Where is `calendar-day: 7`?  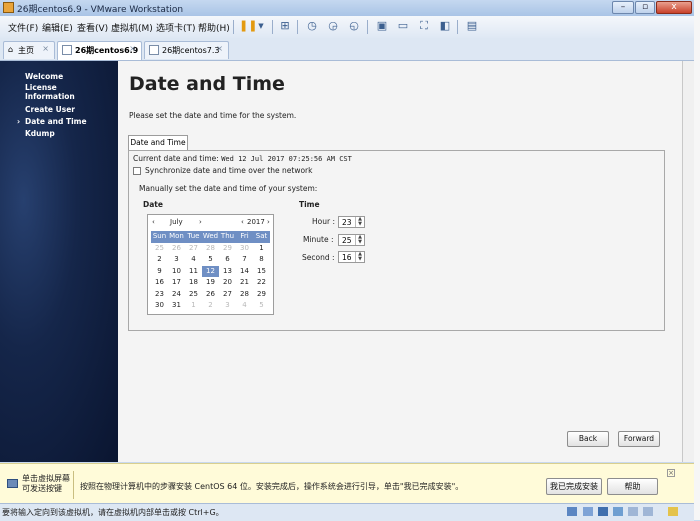 calendar-day: 7 is located at coordinates (244, 260).